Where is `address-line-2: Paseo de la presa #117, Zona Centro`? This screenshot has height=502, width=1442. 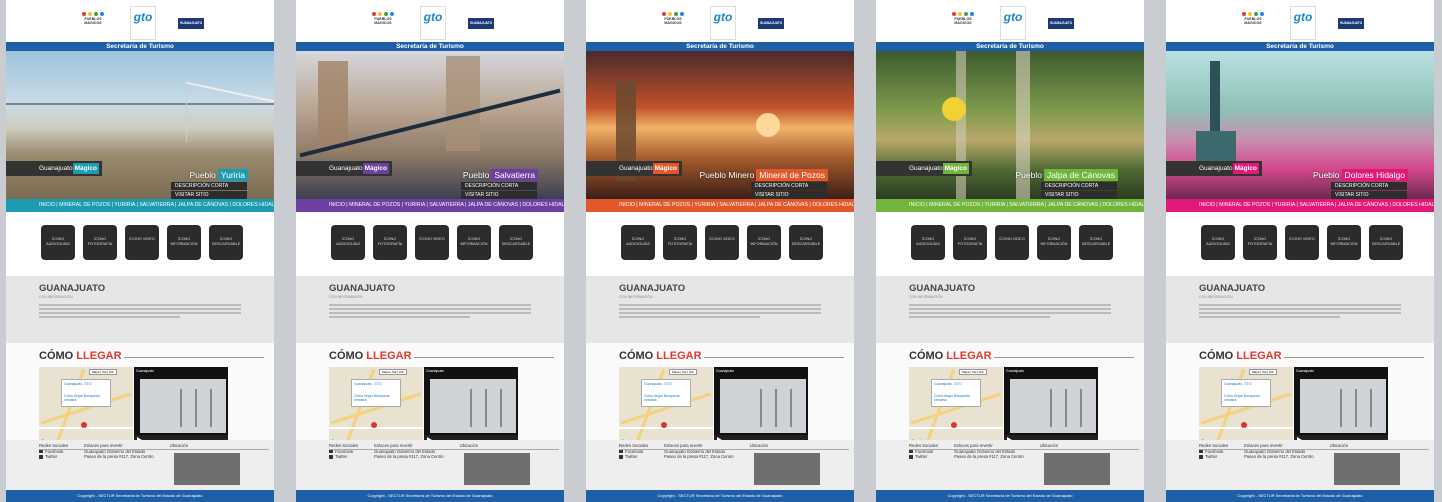 address-line-2: Paseo de la presa #117, Zona Centro is located at coordinates (1279, 456).